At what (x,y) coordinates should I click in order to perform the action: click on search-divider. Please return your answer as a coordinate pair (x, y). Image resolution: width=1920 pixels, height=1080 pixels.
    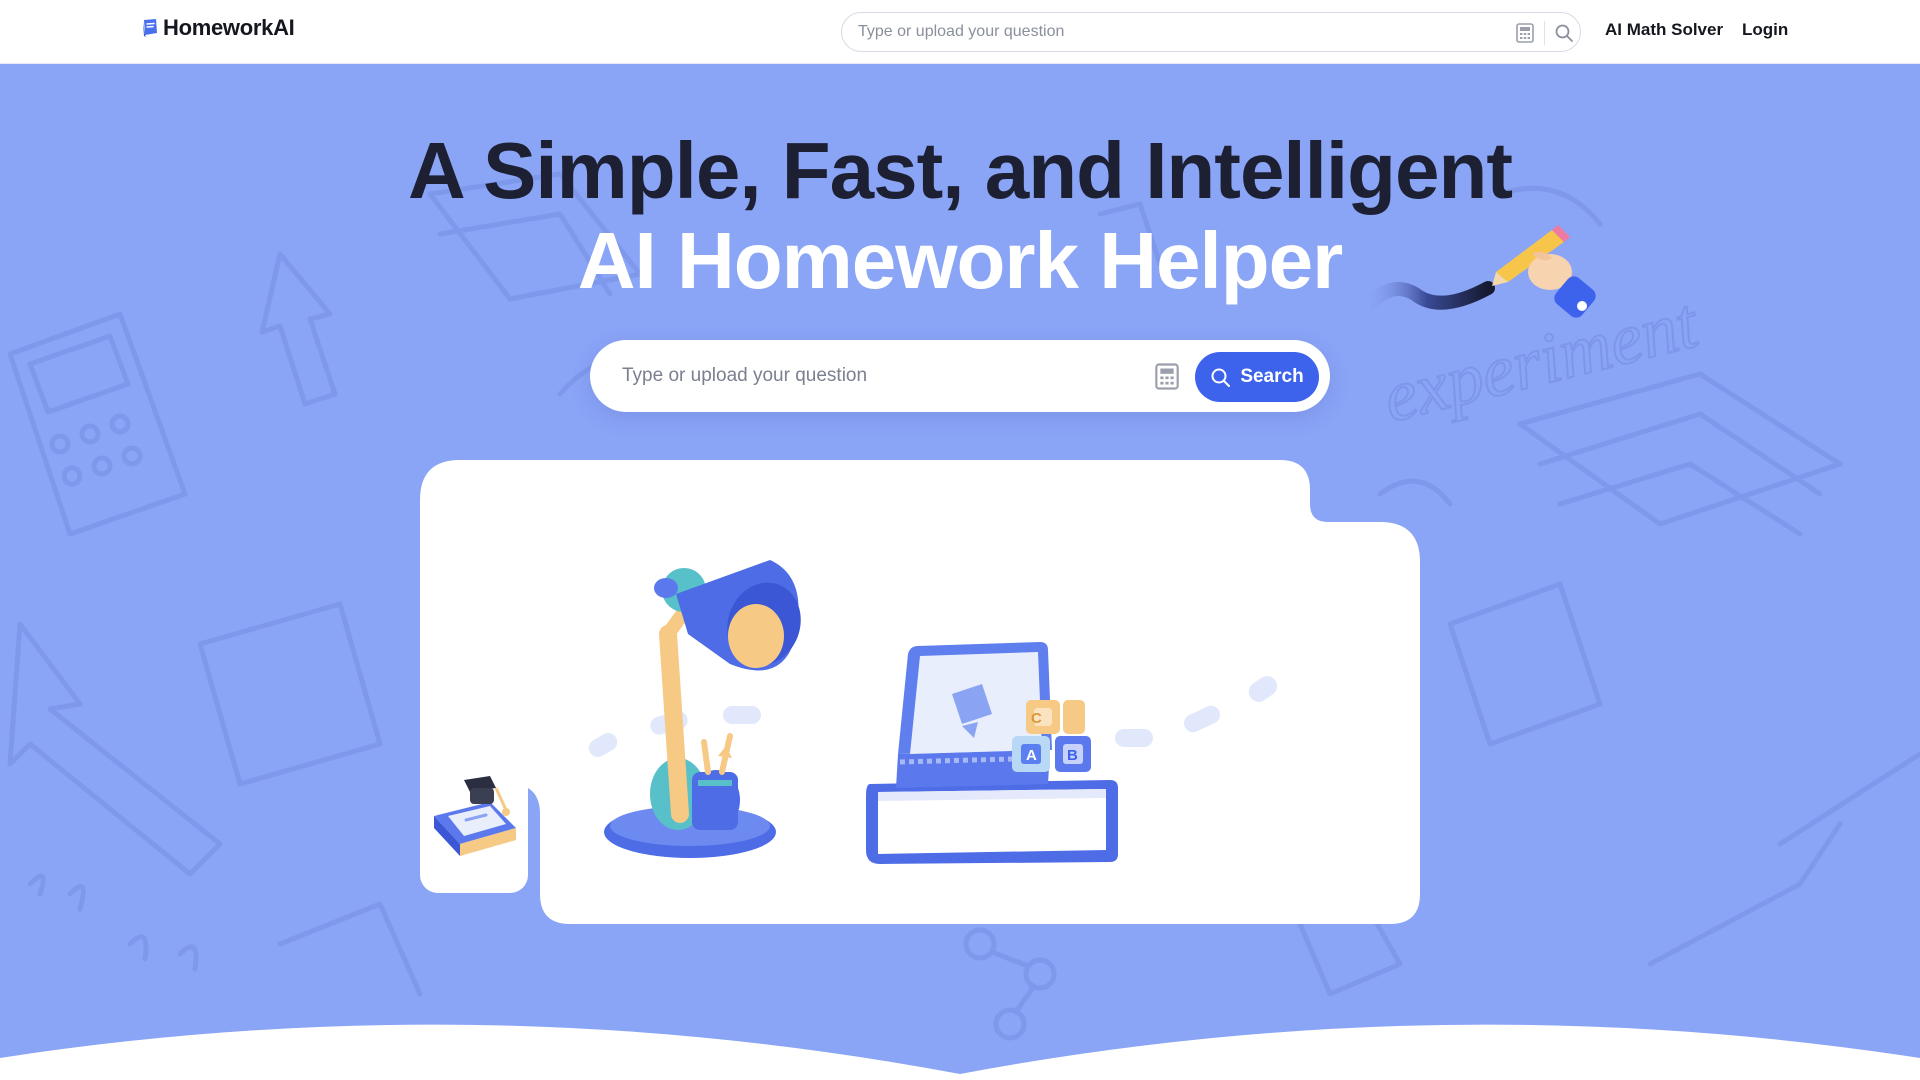
    Looking at the image, I should click on (1544, 33).